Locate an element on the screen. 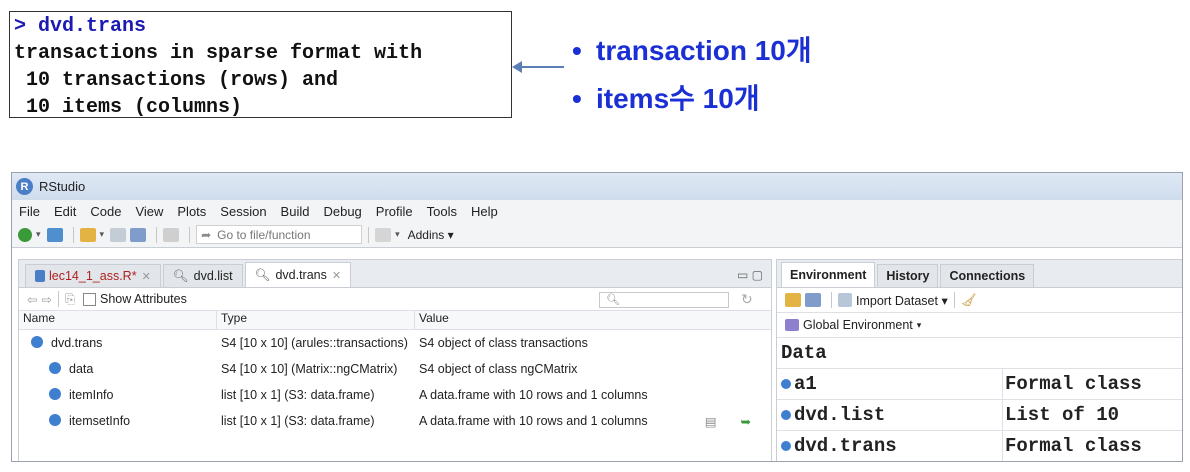 This screenshot has height=472, width=1190. back-icon: ⇦ is located at coordinates (32, 299).